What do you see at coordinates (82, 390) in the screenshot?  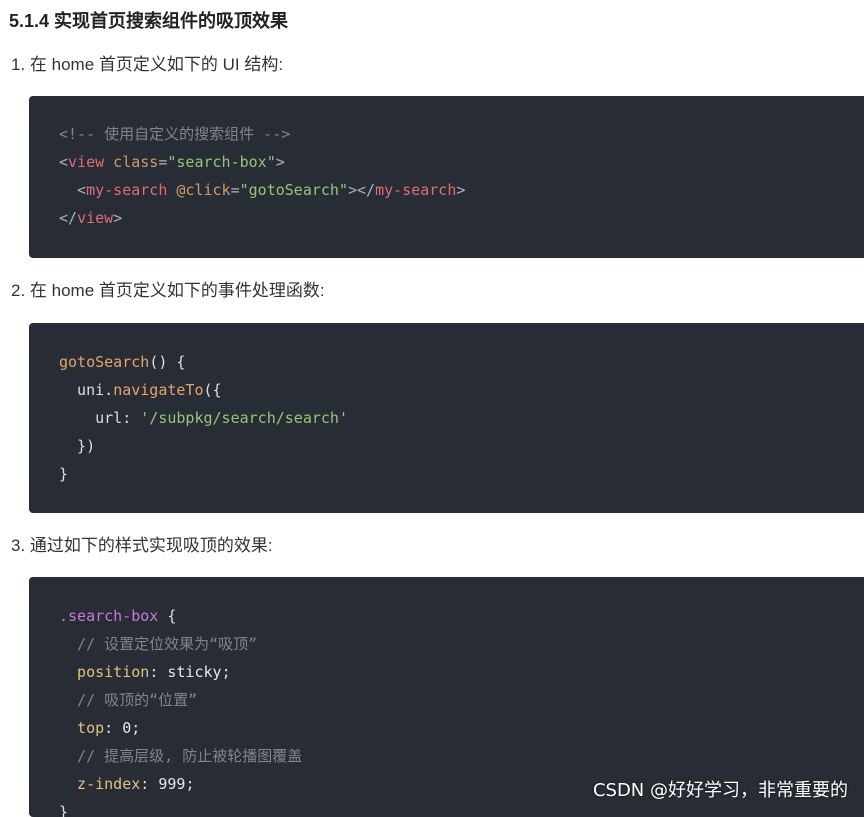 I see `code-object: uni` at bounding box center [82, 390].